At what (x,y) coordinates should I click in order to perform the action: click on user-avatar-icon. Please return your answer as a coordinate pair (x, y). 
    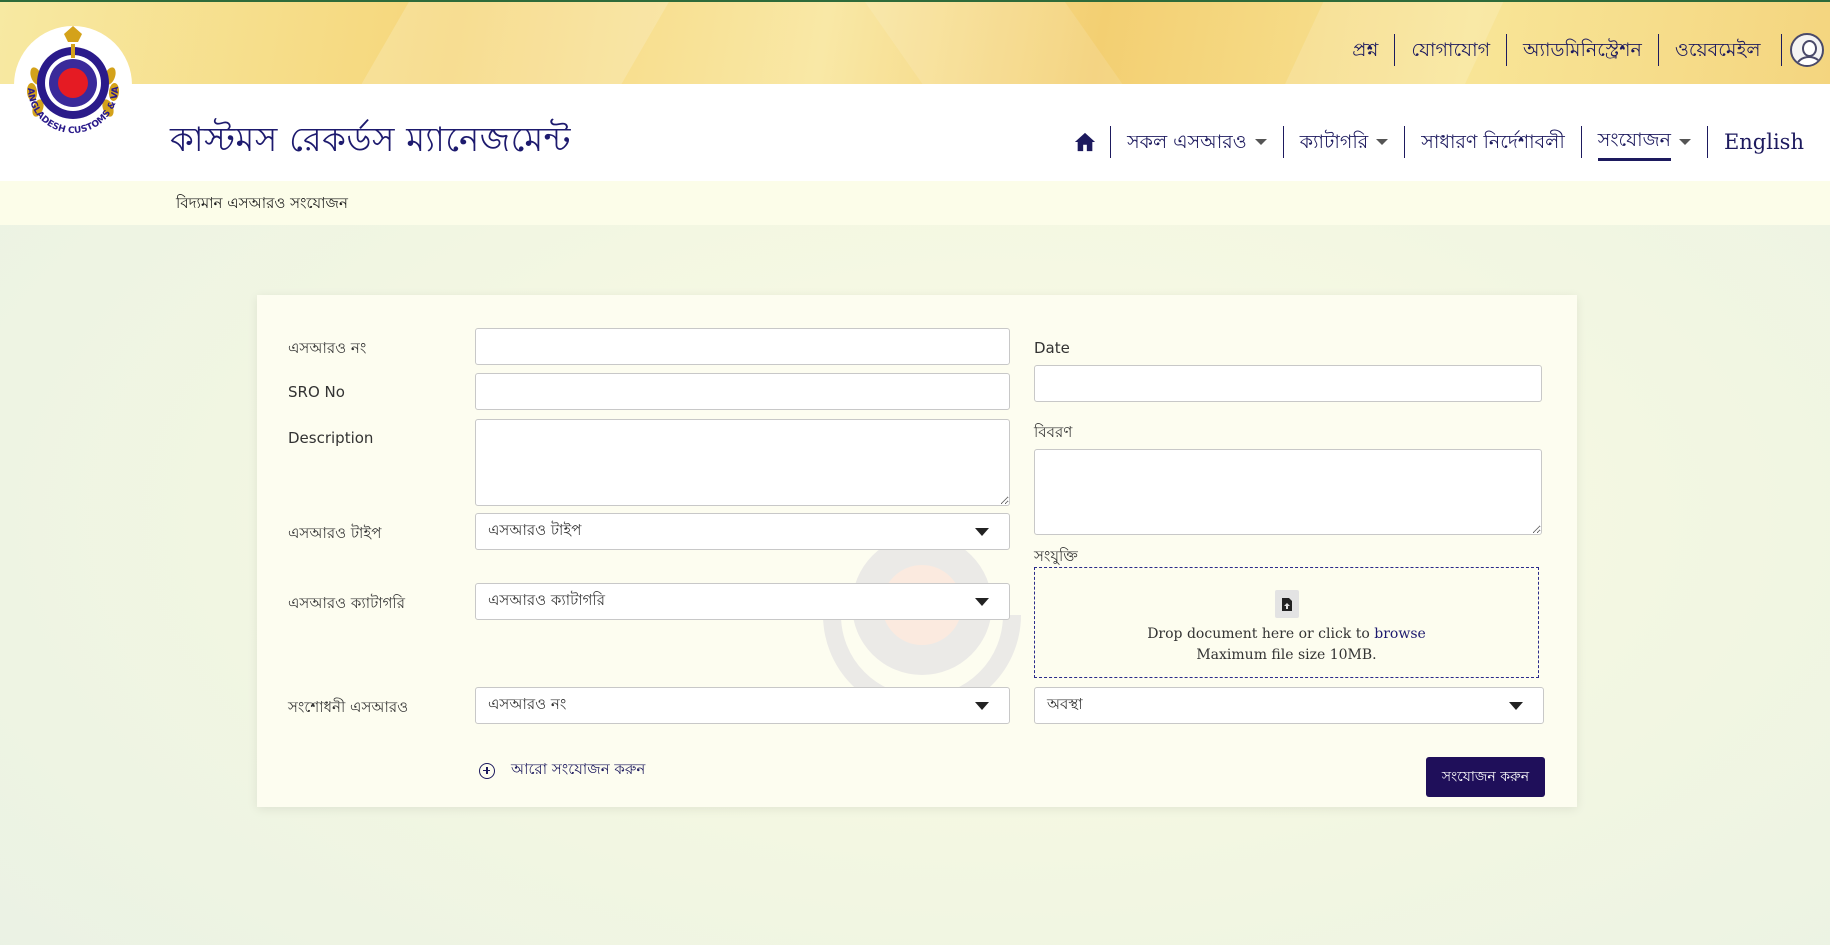
    Looking at the image, I should click on (1807, 50).